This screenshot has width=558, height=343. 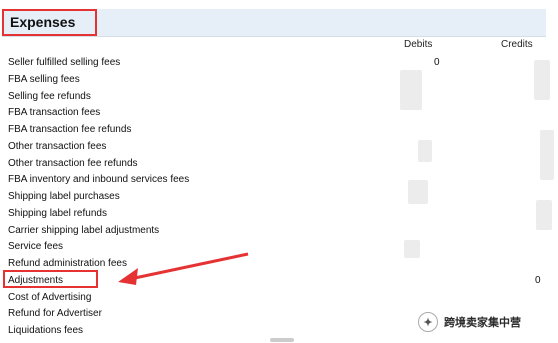 I want to click on watermark-text: 跨境卖家集中营, so click(x=482, y=323).